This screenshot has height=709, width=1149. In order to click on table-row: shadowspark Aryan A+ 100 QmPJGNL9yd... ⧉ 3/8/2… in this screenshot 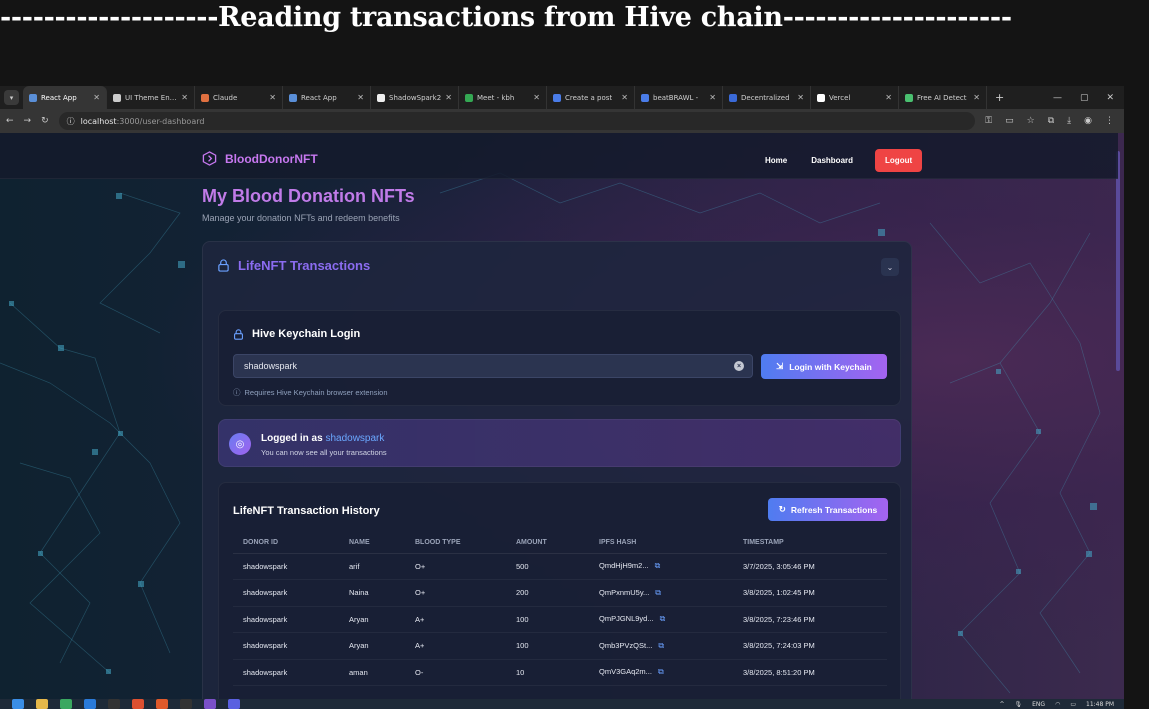, I will do `click(560, 619)`.